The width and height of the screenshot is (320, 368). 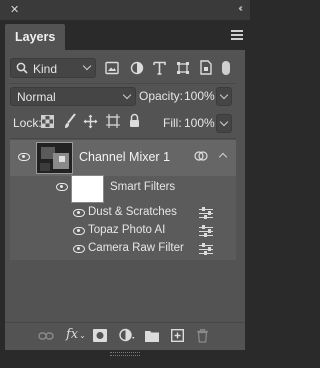 I want to click on close-icon: ✕, so click(x=14, y=10).